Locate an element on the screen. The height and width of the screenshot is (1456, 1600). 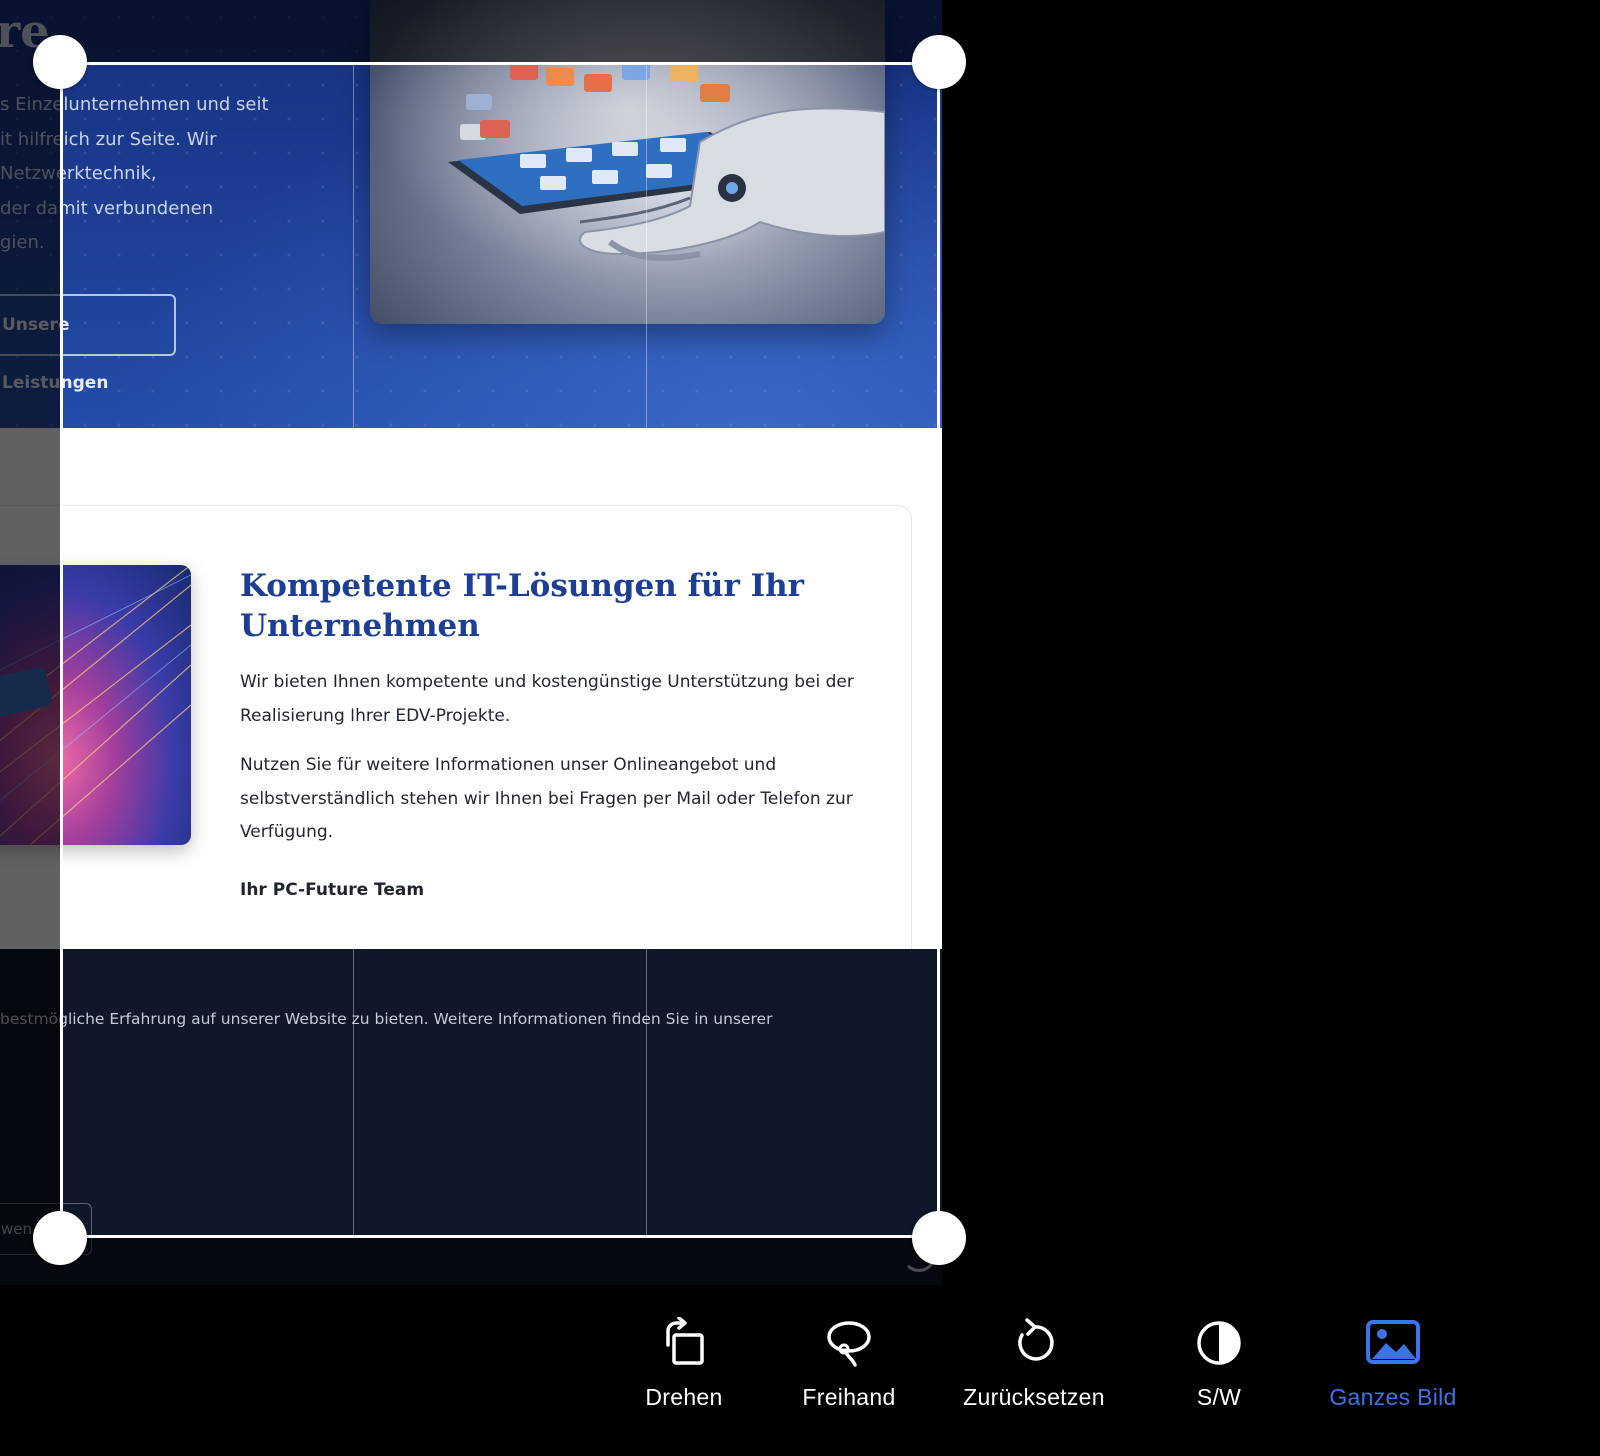
crop-handle-top-right is located at coordinates (939, 62).